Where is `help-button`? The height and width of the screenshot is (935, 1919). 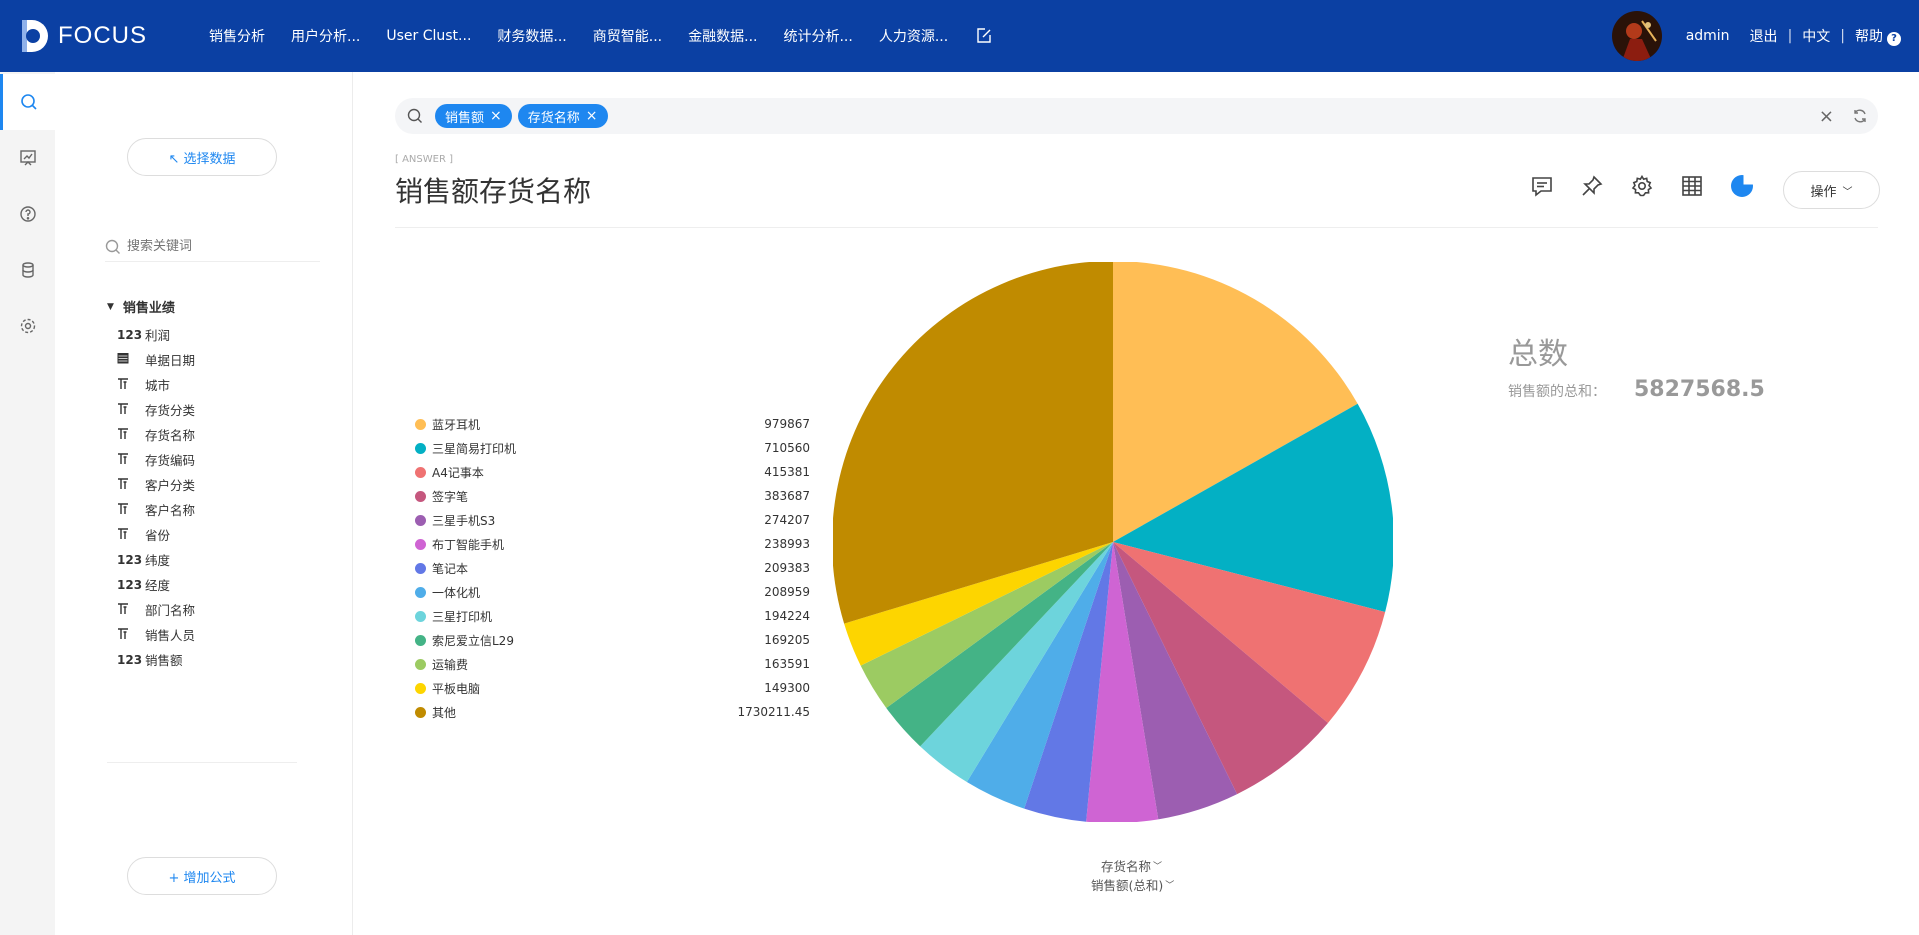 help-button is located at coordinates (27, 214).